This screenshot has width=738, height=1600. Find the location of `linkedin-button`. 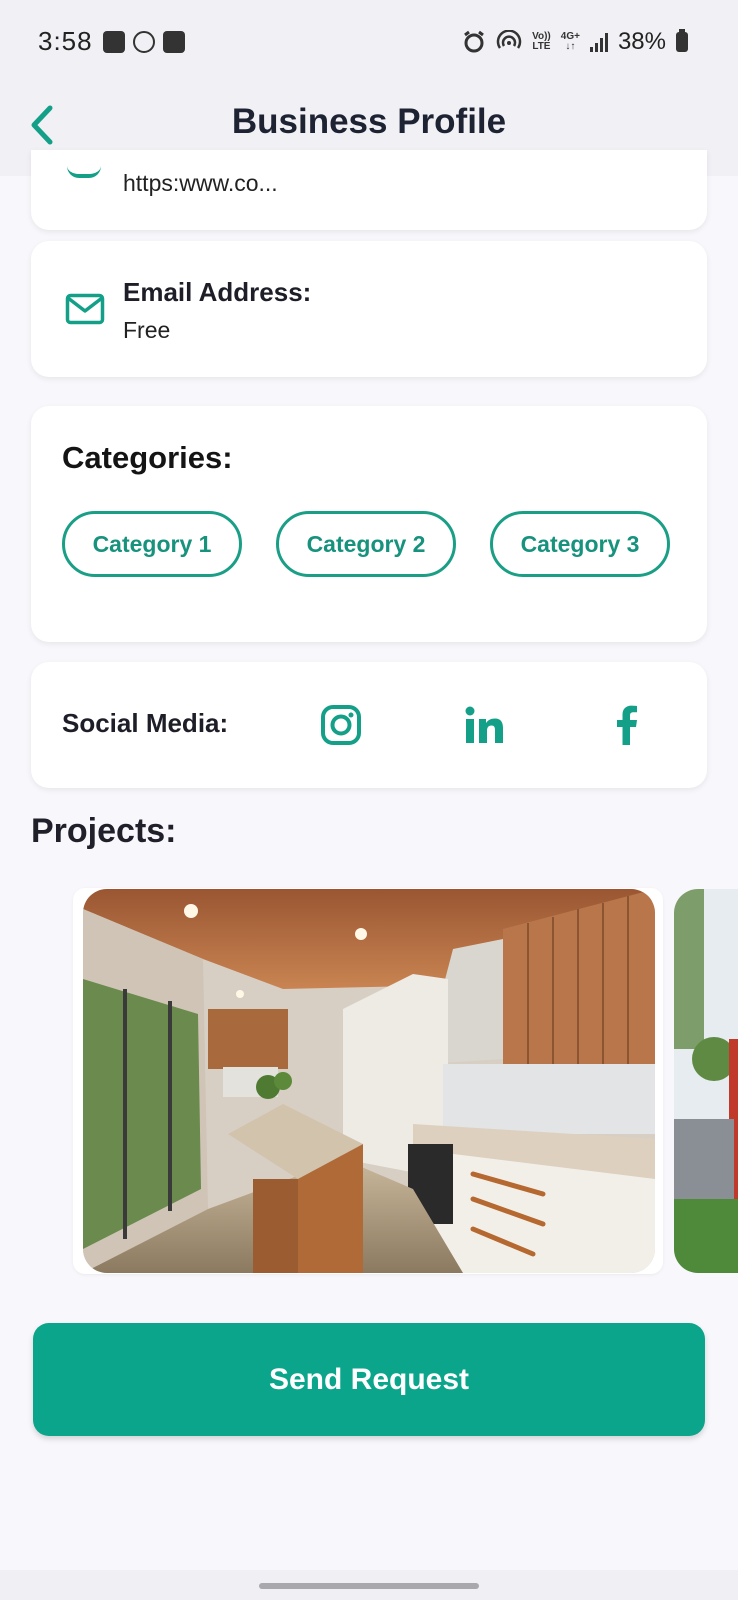

linkedin-button is located at coordinates (484, 725).